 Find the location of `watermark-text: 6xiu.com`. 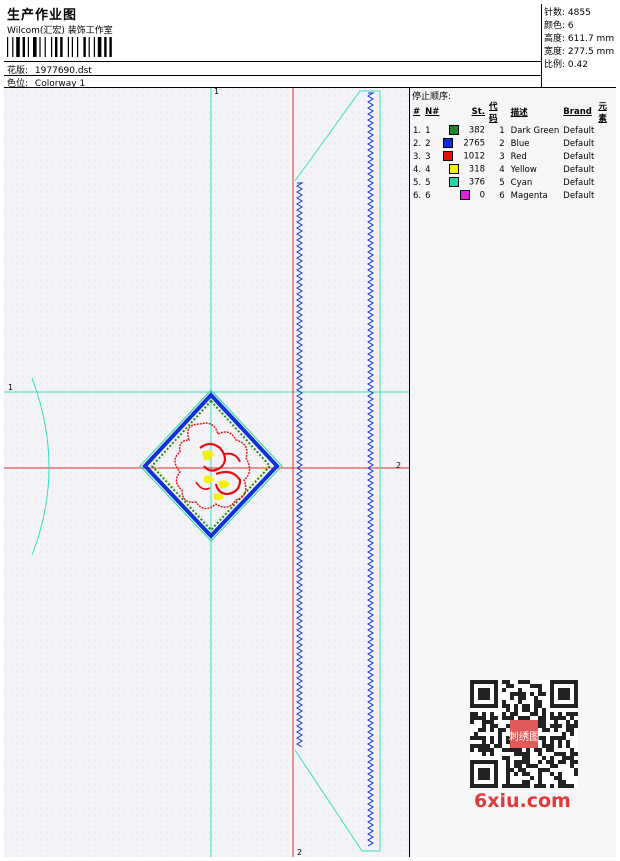

watermark-text: 6xiu.com is located at coordinates (522, 801).